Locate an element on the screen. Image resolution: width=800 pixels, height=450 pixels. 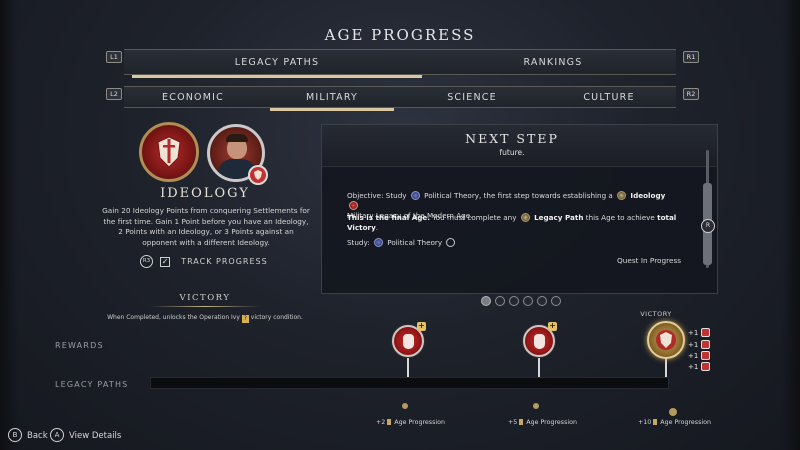
b-button-hint: B is located at coordinates (15, 435).